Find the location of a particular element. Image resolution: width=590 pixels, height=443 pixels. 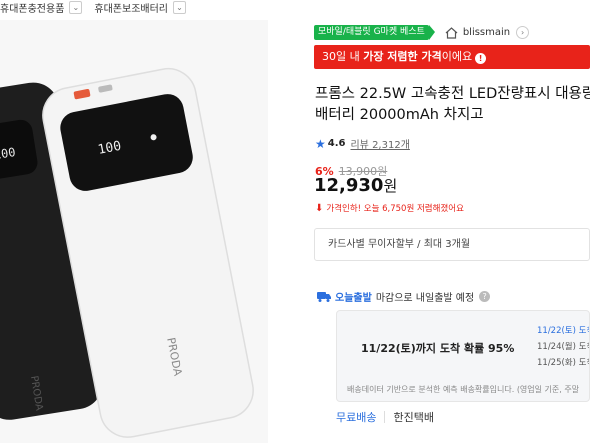

card-installment-select: 카드사별 무이자할부 / 최대 3개월 is located at coordinates (452, 244).